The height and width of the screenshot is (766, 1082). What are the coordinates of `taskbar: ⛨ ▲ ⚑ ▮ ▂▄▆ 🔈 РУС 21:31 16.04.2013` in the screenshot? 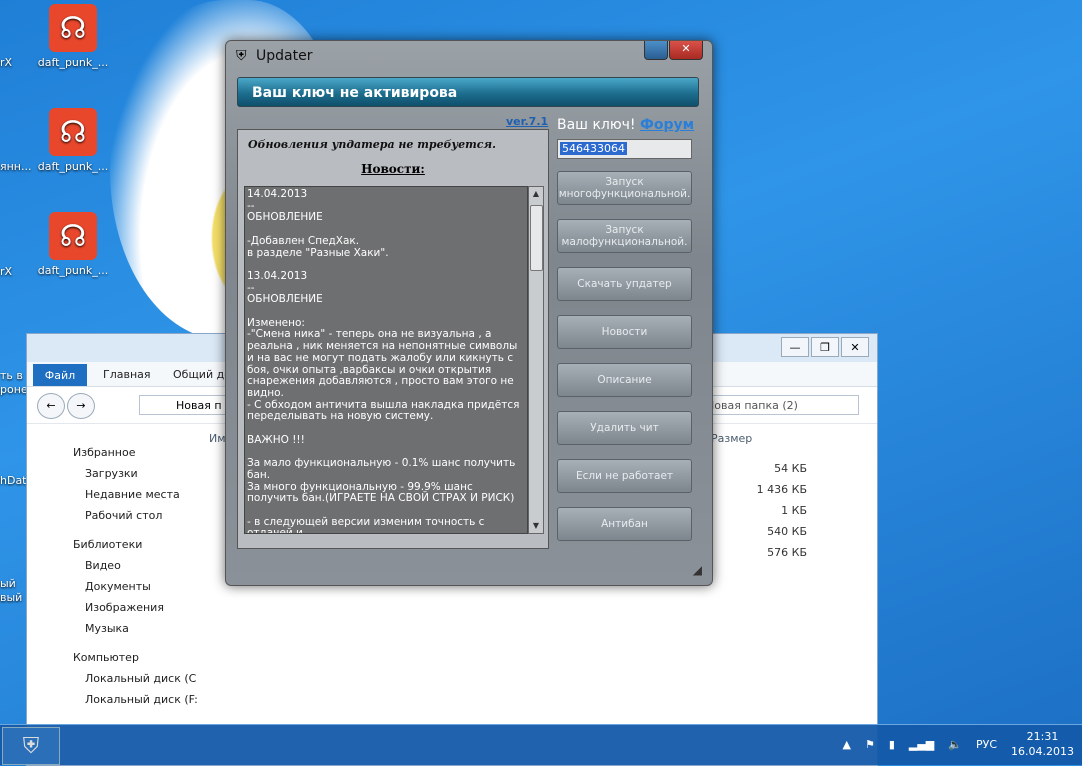 It's located at (541, 744).